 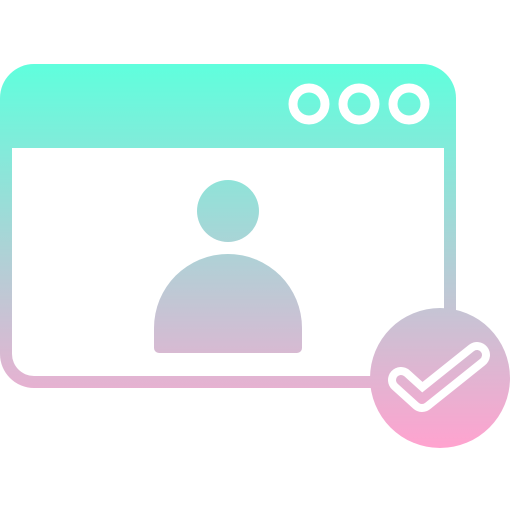 I want to click on checkmark-badge-icon, so click(x=440, y=378).